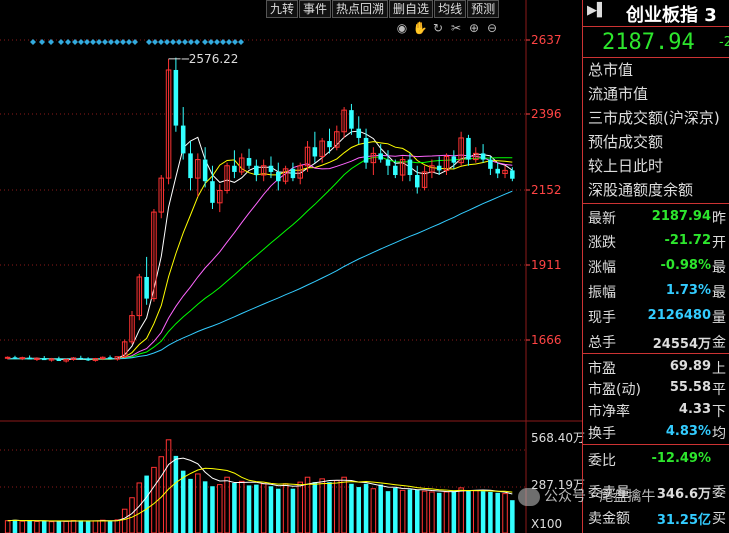  Describe the element at coordinates (648, 42) in the screenshot. I see `current-price: 2187.94` at that location.